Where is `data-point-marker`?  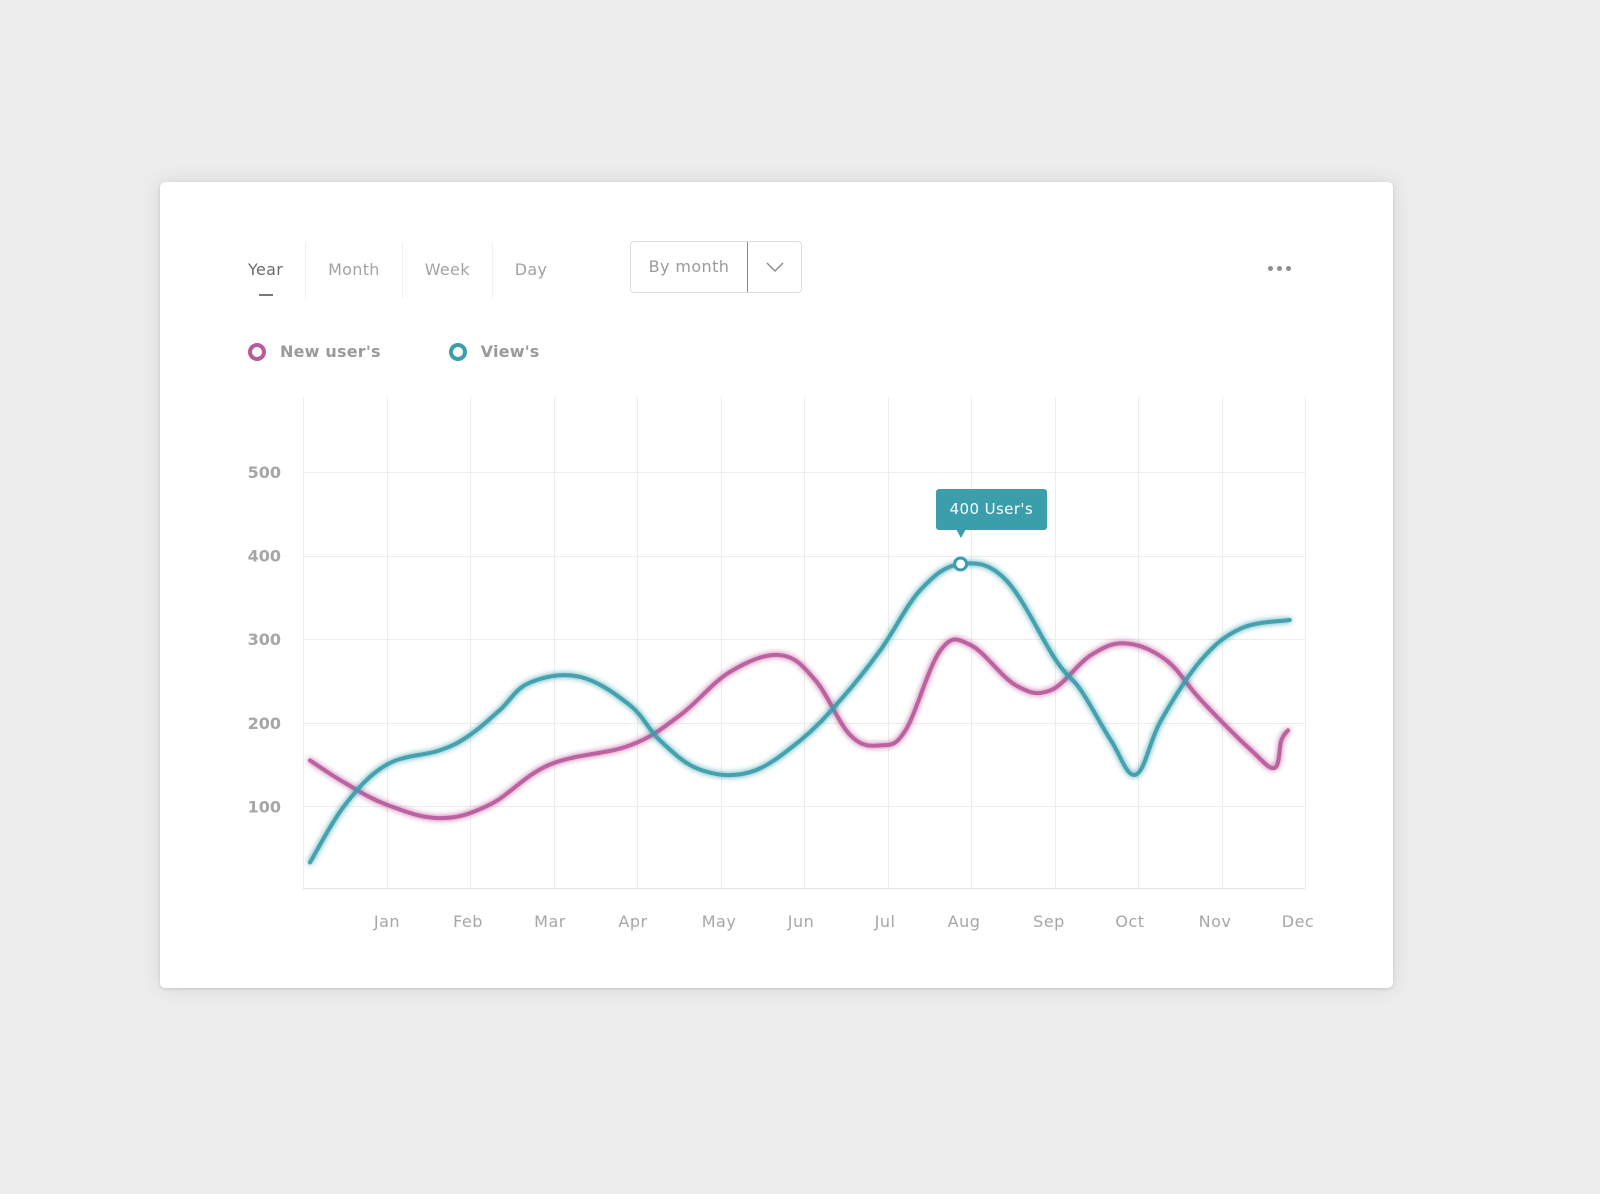 data-point-marker is located at coordinates (961, 564).